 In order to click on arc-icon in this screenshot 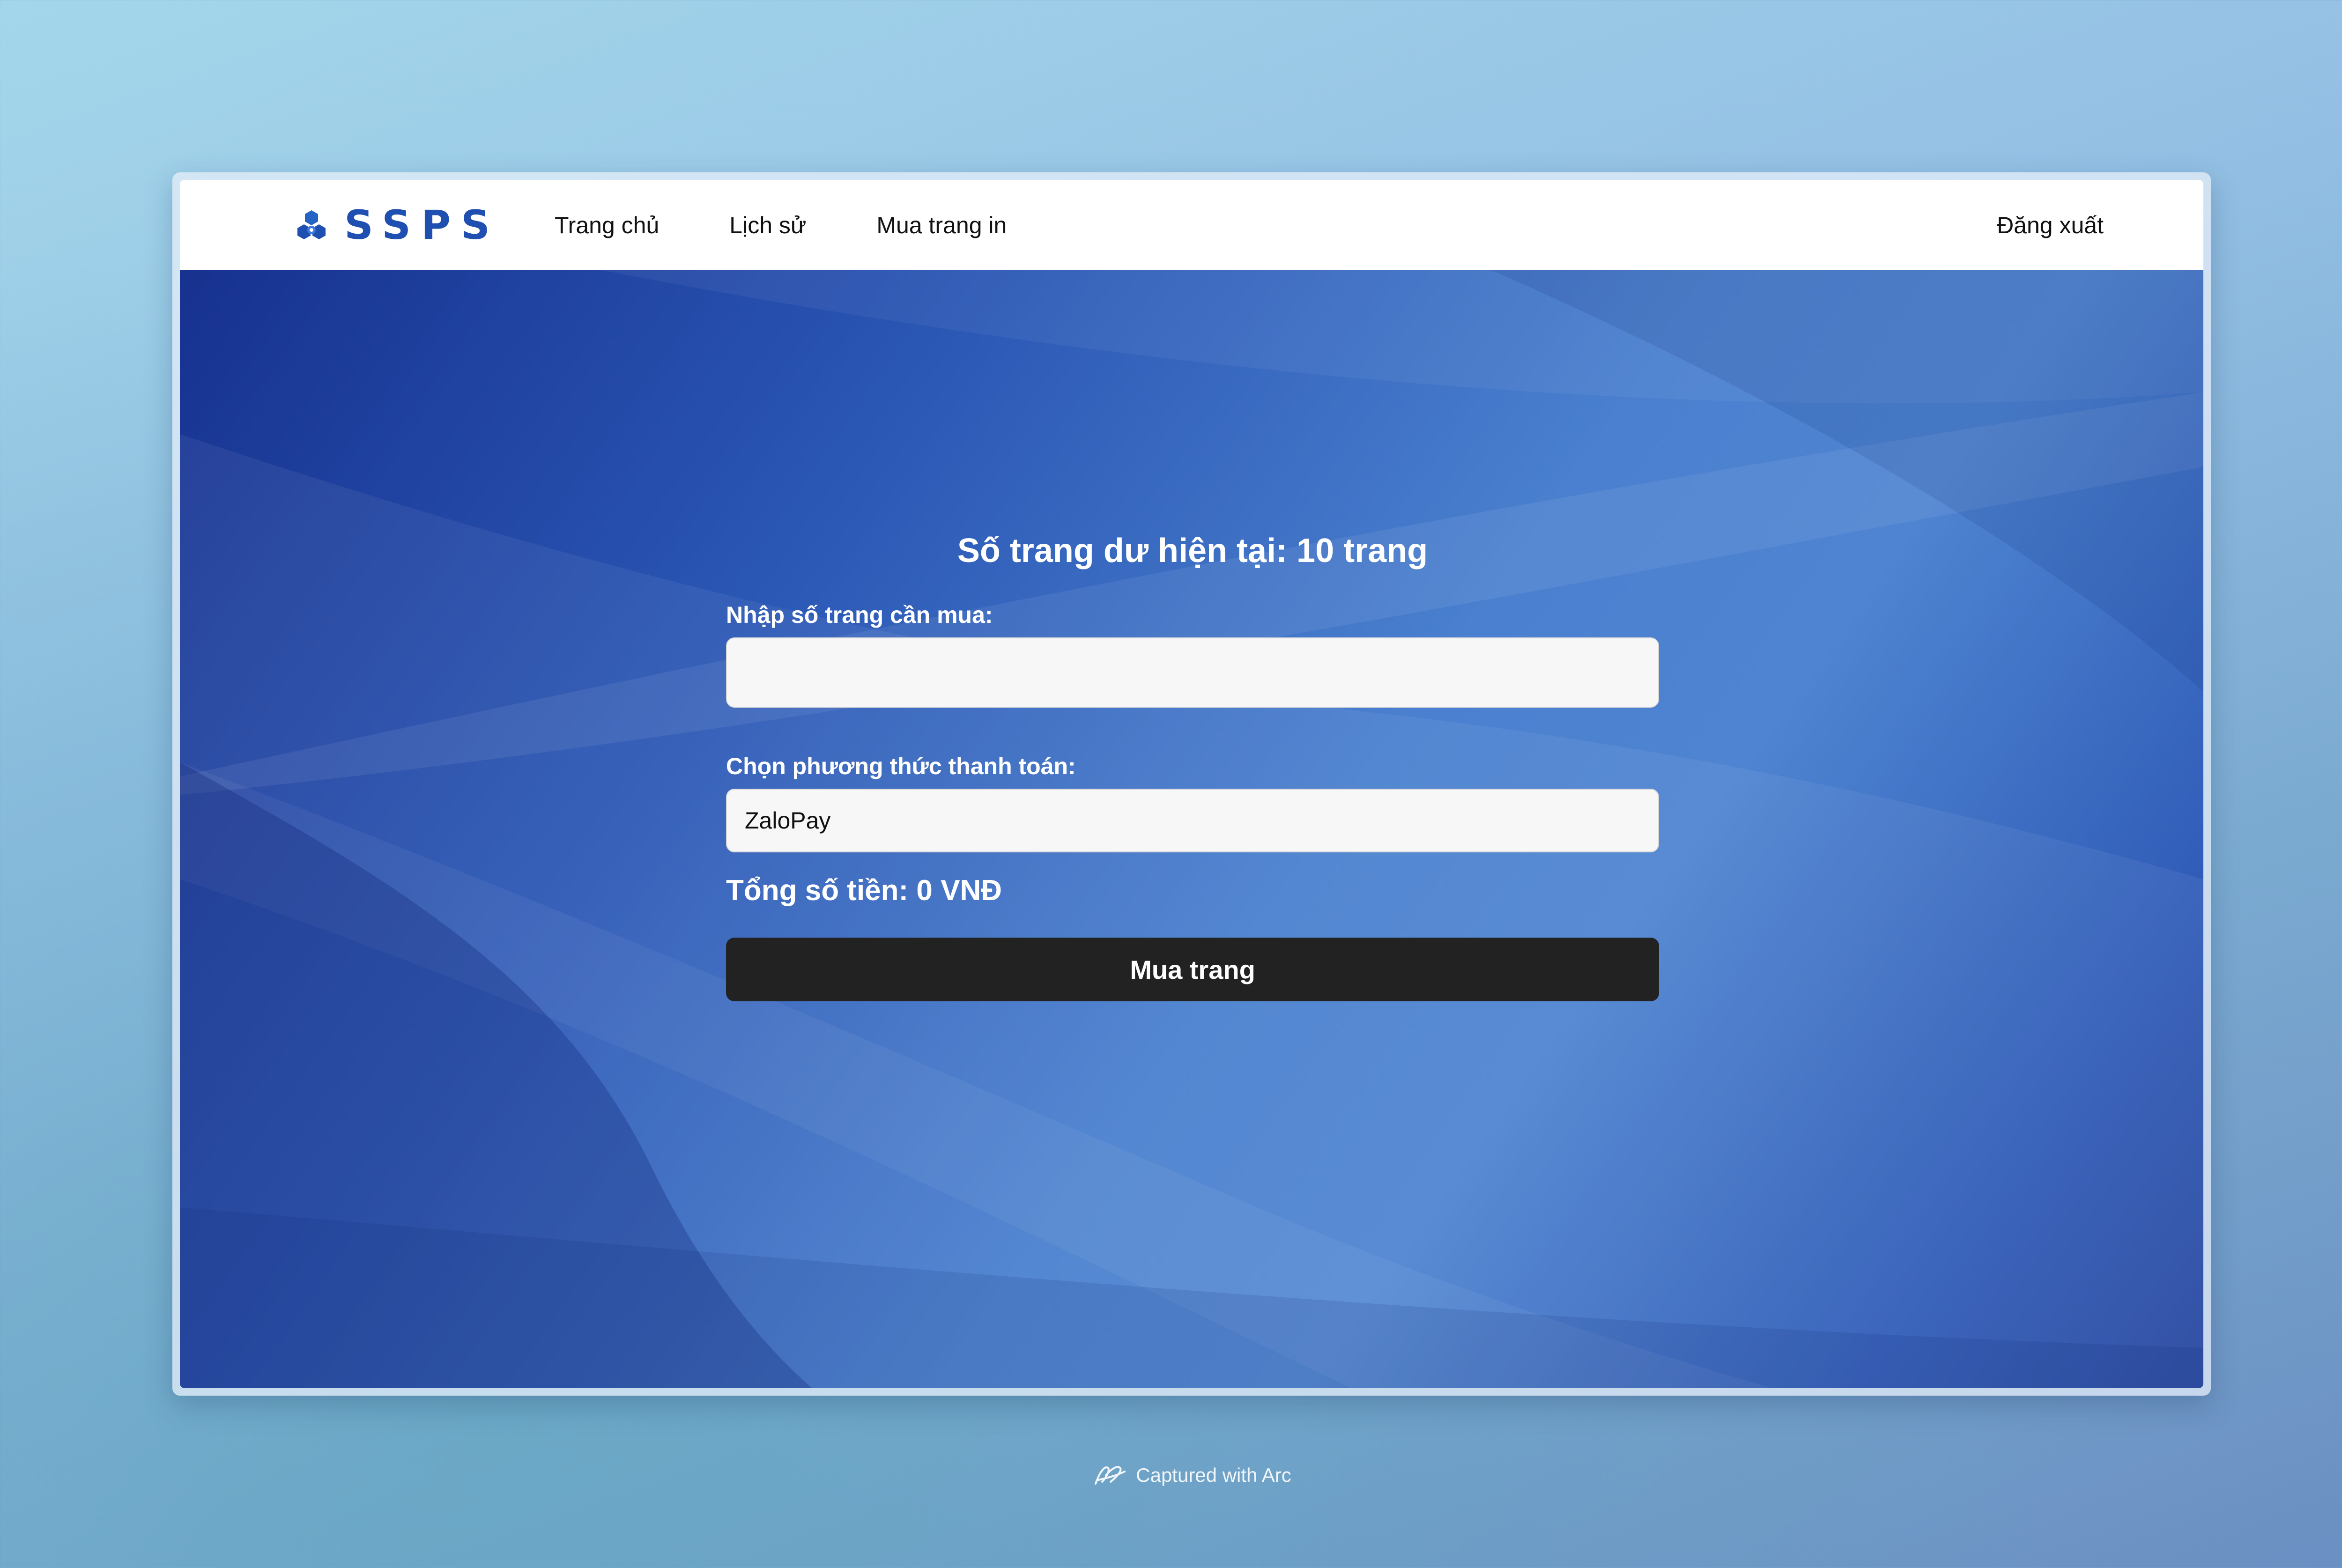, I will do `click(1110, 1475)`.